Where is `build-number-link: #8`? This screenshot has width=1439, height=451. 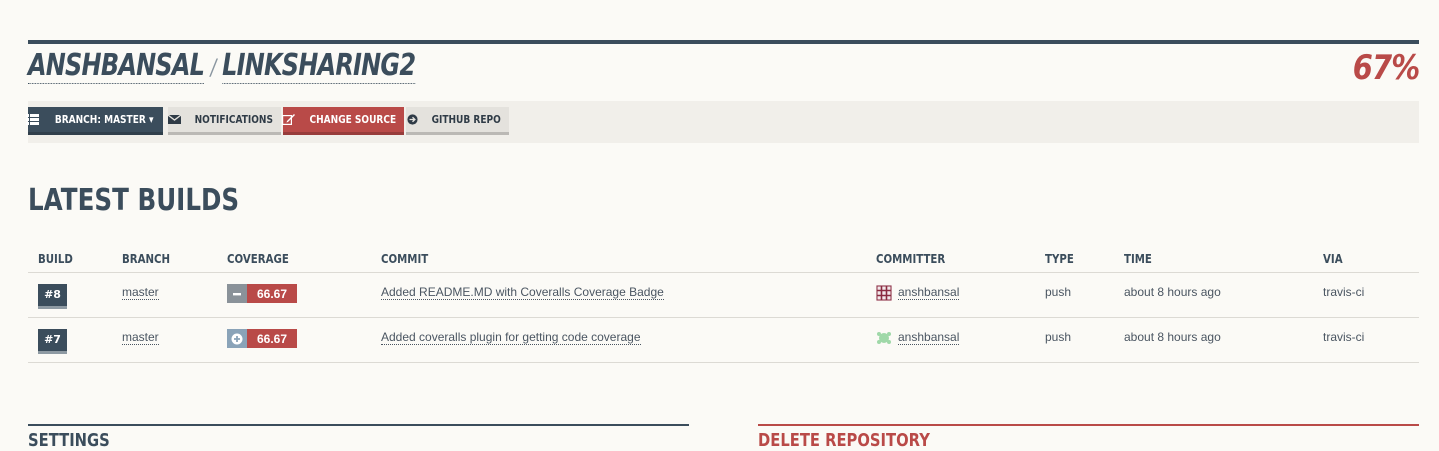
build-number-link: #8 is located at coordinates (52, 296).